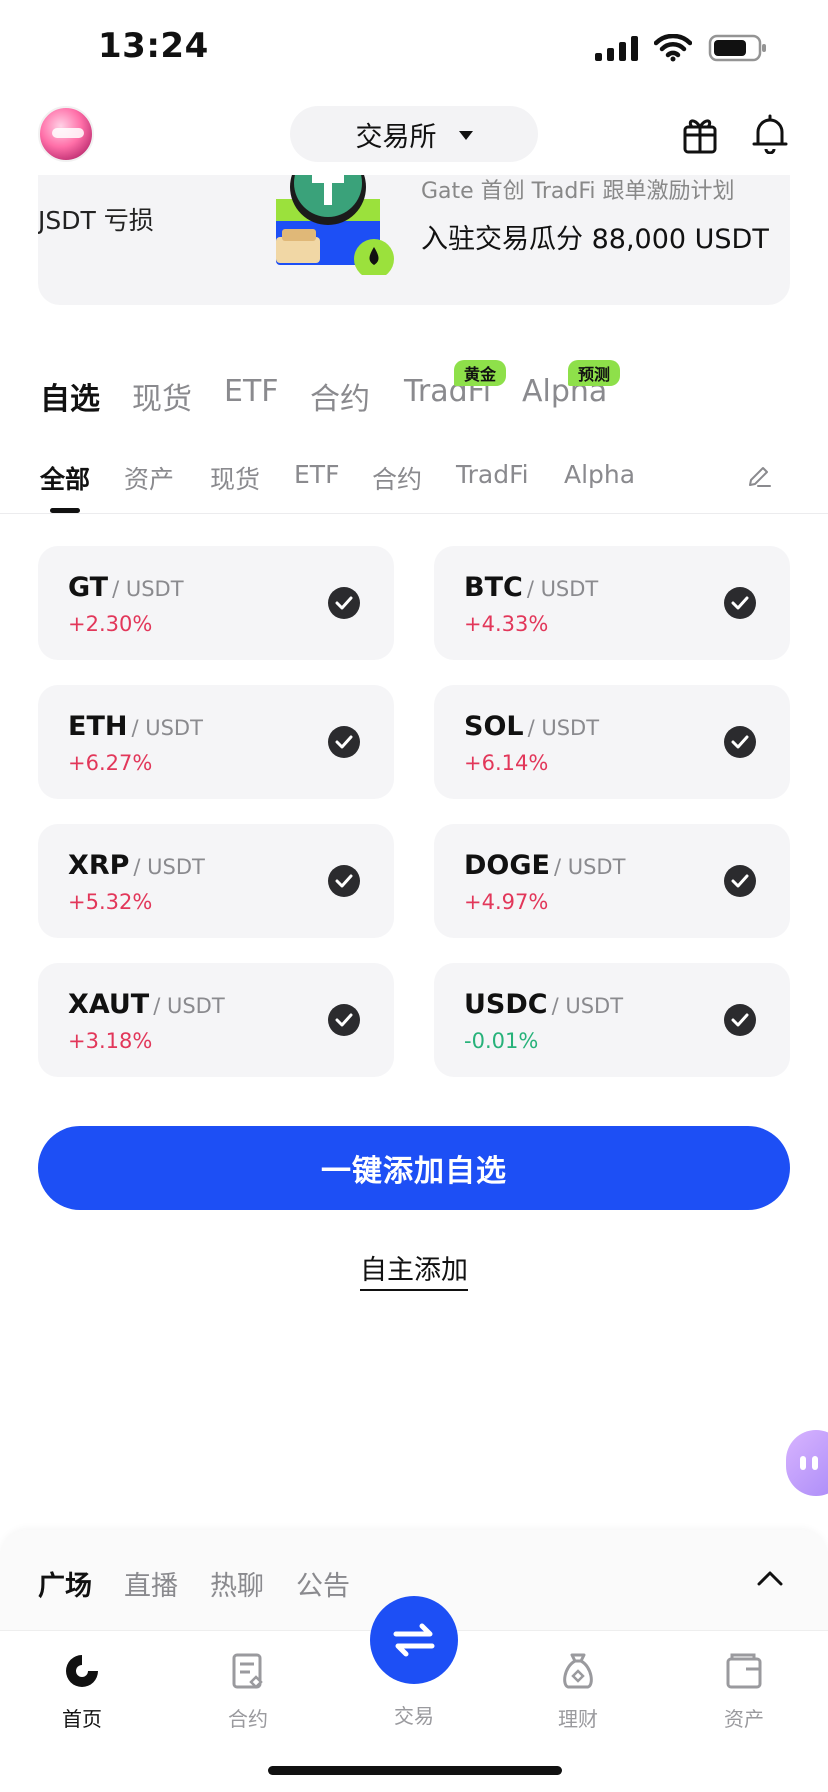  I want to click on manual-add-link: 自主添加, so click(414, 1269).